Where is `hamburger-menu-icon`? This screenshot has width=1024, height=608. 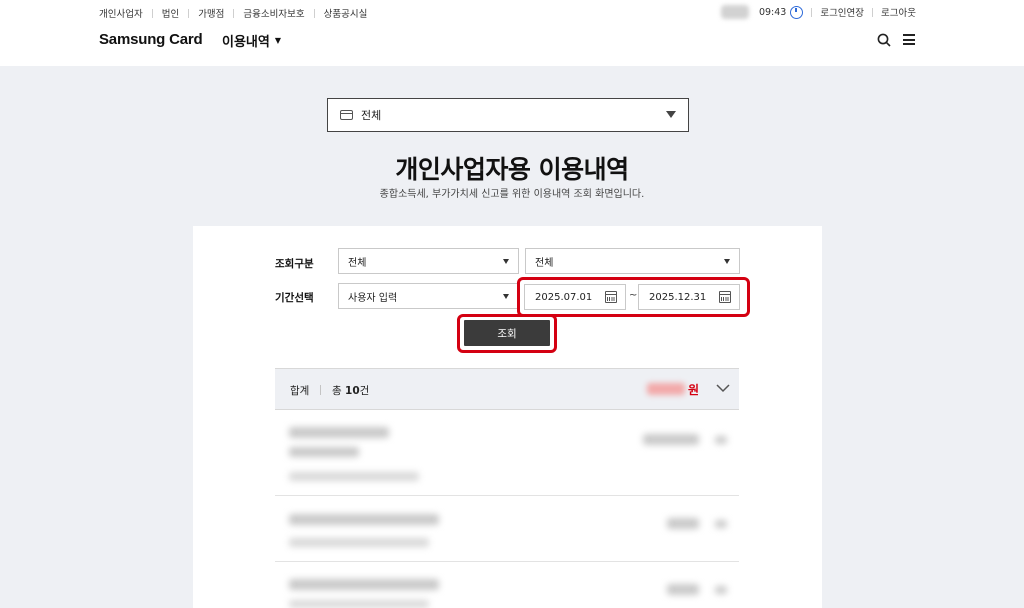 hamburger-menu-icon is located at coordinates (909, 39).